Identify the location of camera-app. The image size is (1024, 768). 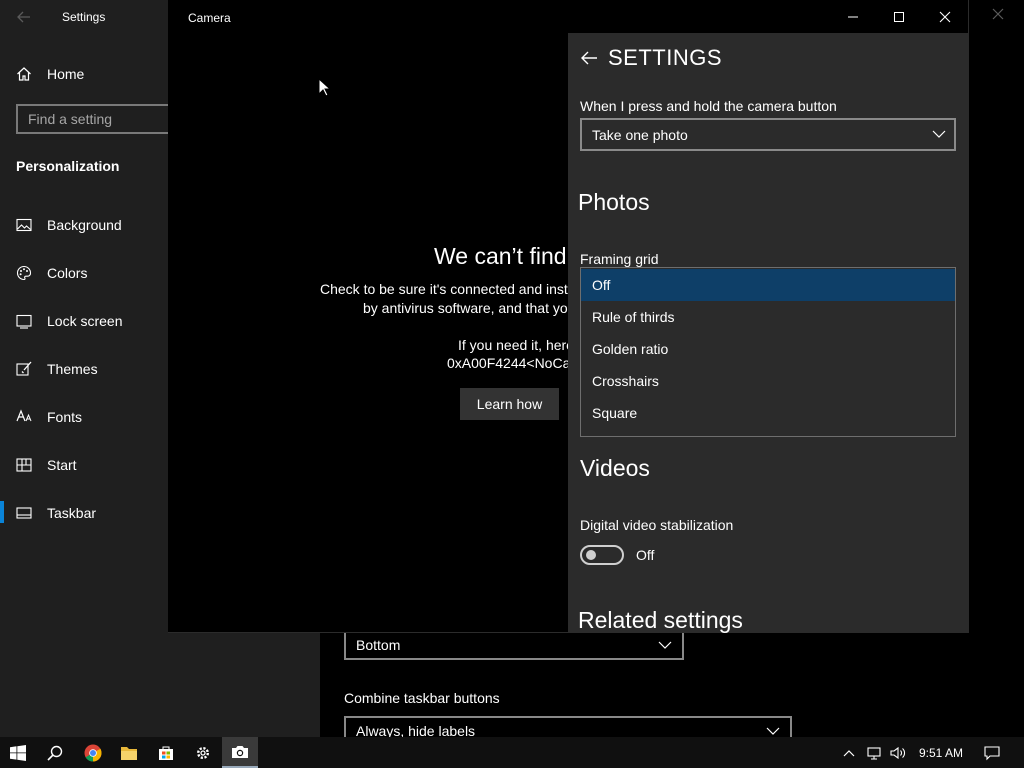
(240, 752).